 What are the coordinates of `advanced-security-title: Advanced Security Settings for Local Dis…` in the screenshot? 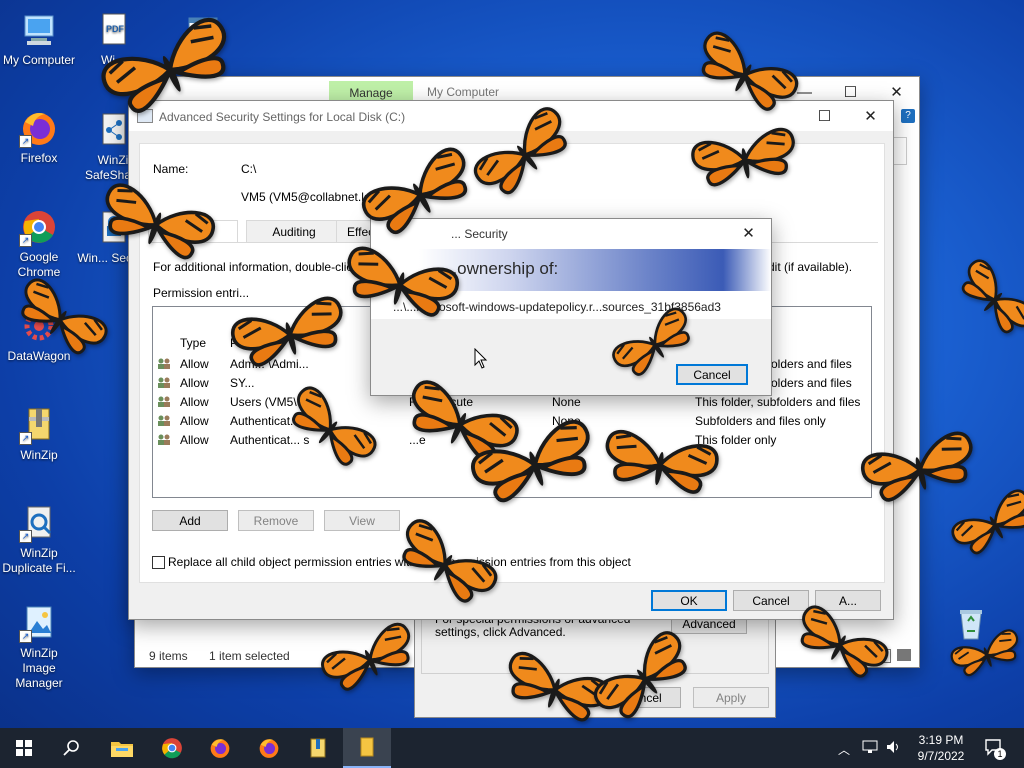 It's located at (282, 117).